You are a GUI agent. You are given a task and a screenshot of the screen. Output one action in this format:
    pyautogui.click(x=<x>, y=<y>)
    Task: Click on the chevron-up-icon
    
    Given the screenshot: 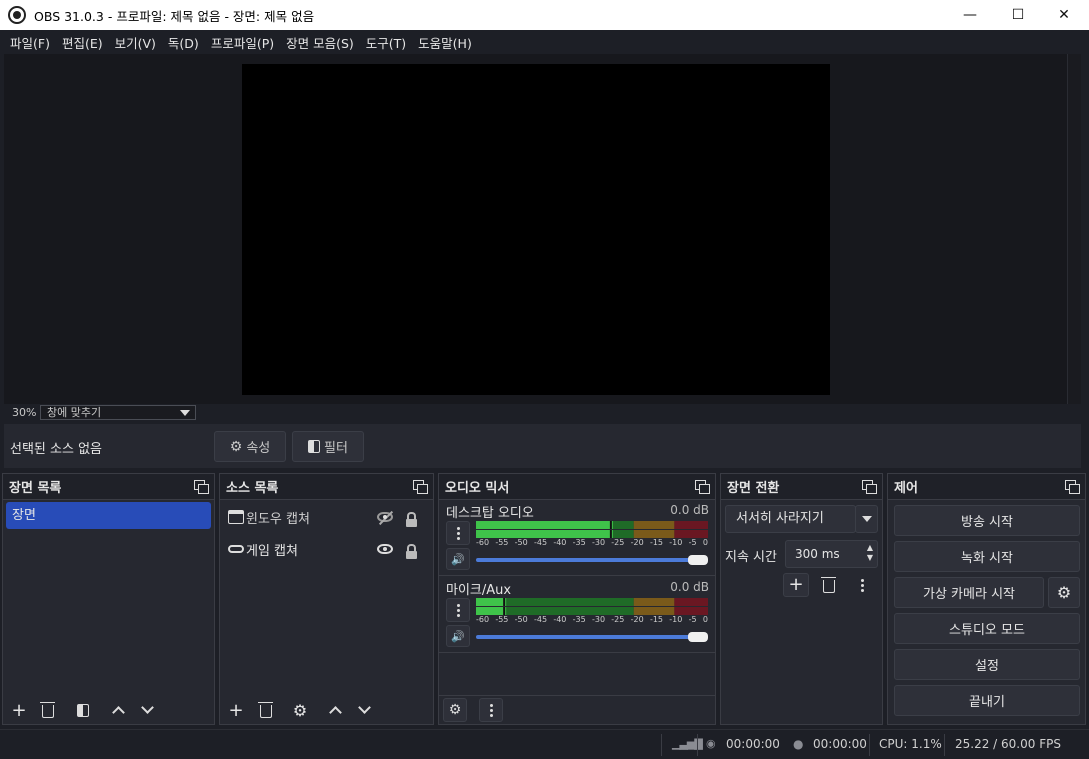 What is the action you would take?
    pyautogui.click(x=335, y=712)
    